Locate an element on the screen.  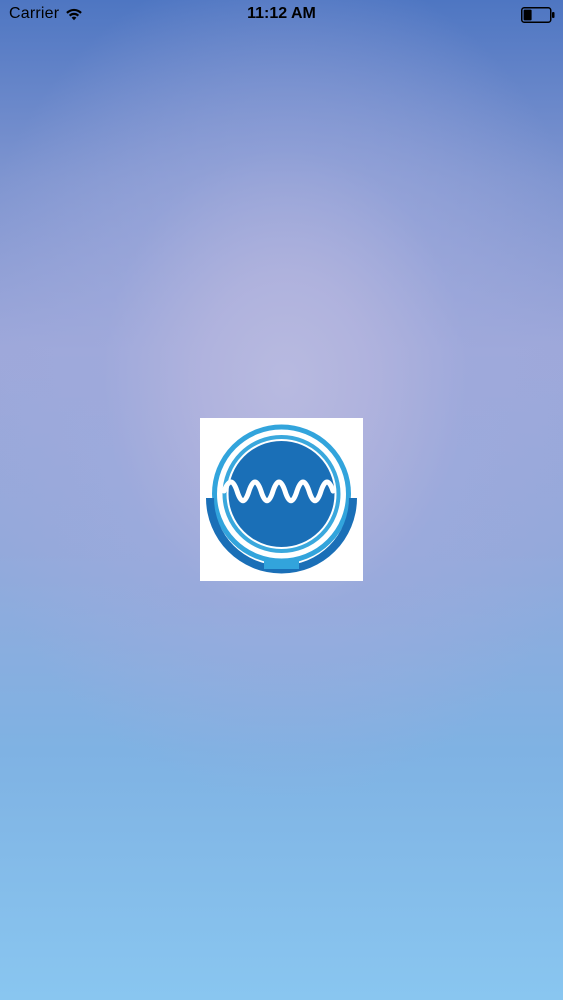
wave-logo-graphic is located at coordinates (281, 499).